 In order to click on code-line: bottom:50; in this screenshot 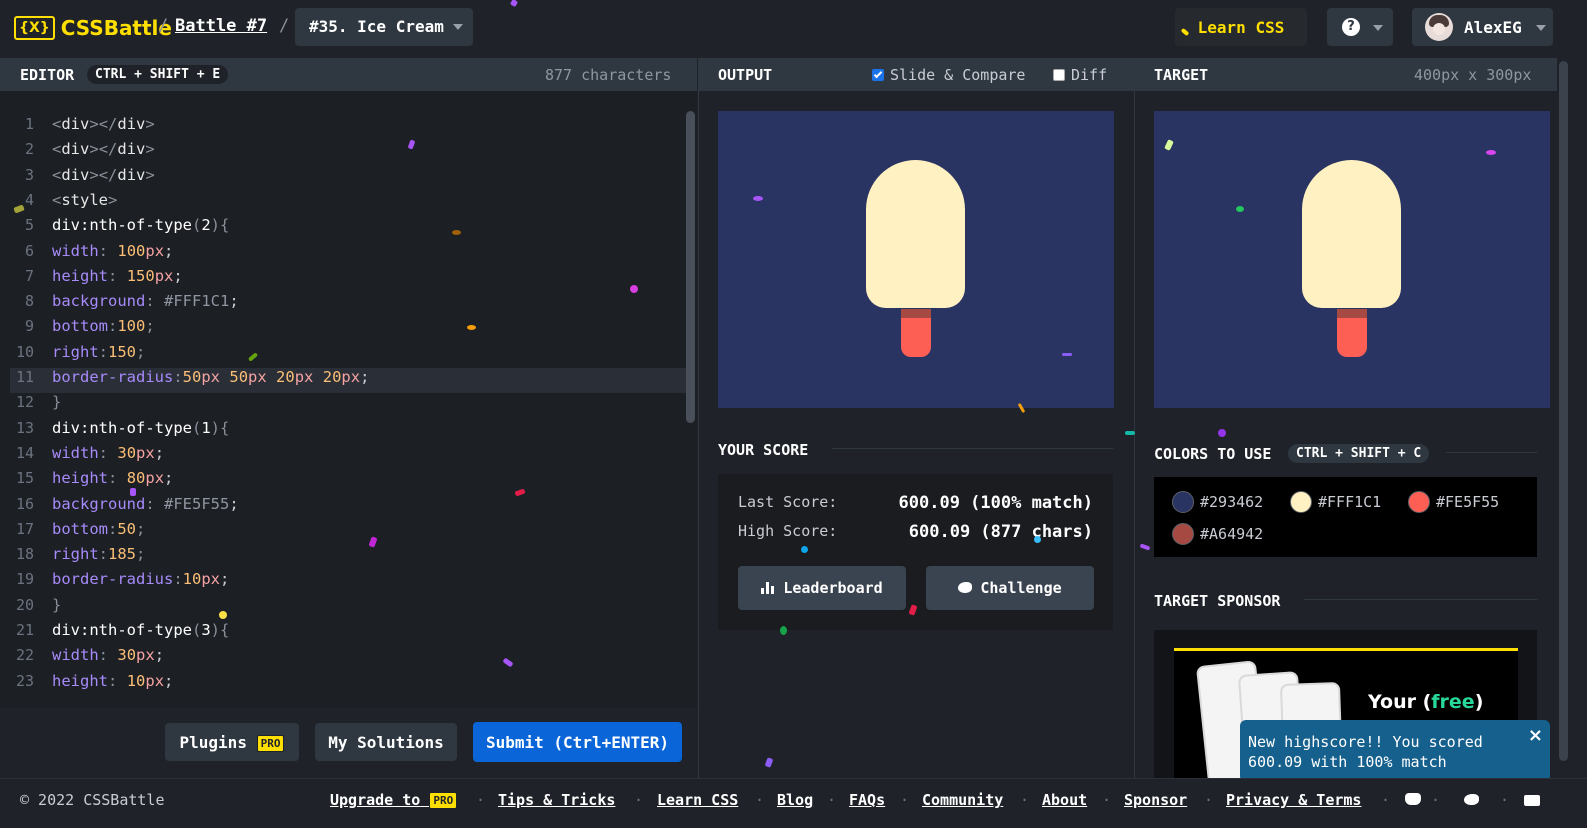, I will do `click(98, 529)`.